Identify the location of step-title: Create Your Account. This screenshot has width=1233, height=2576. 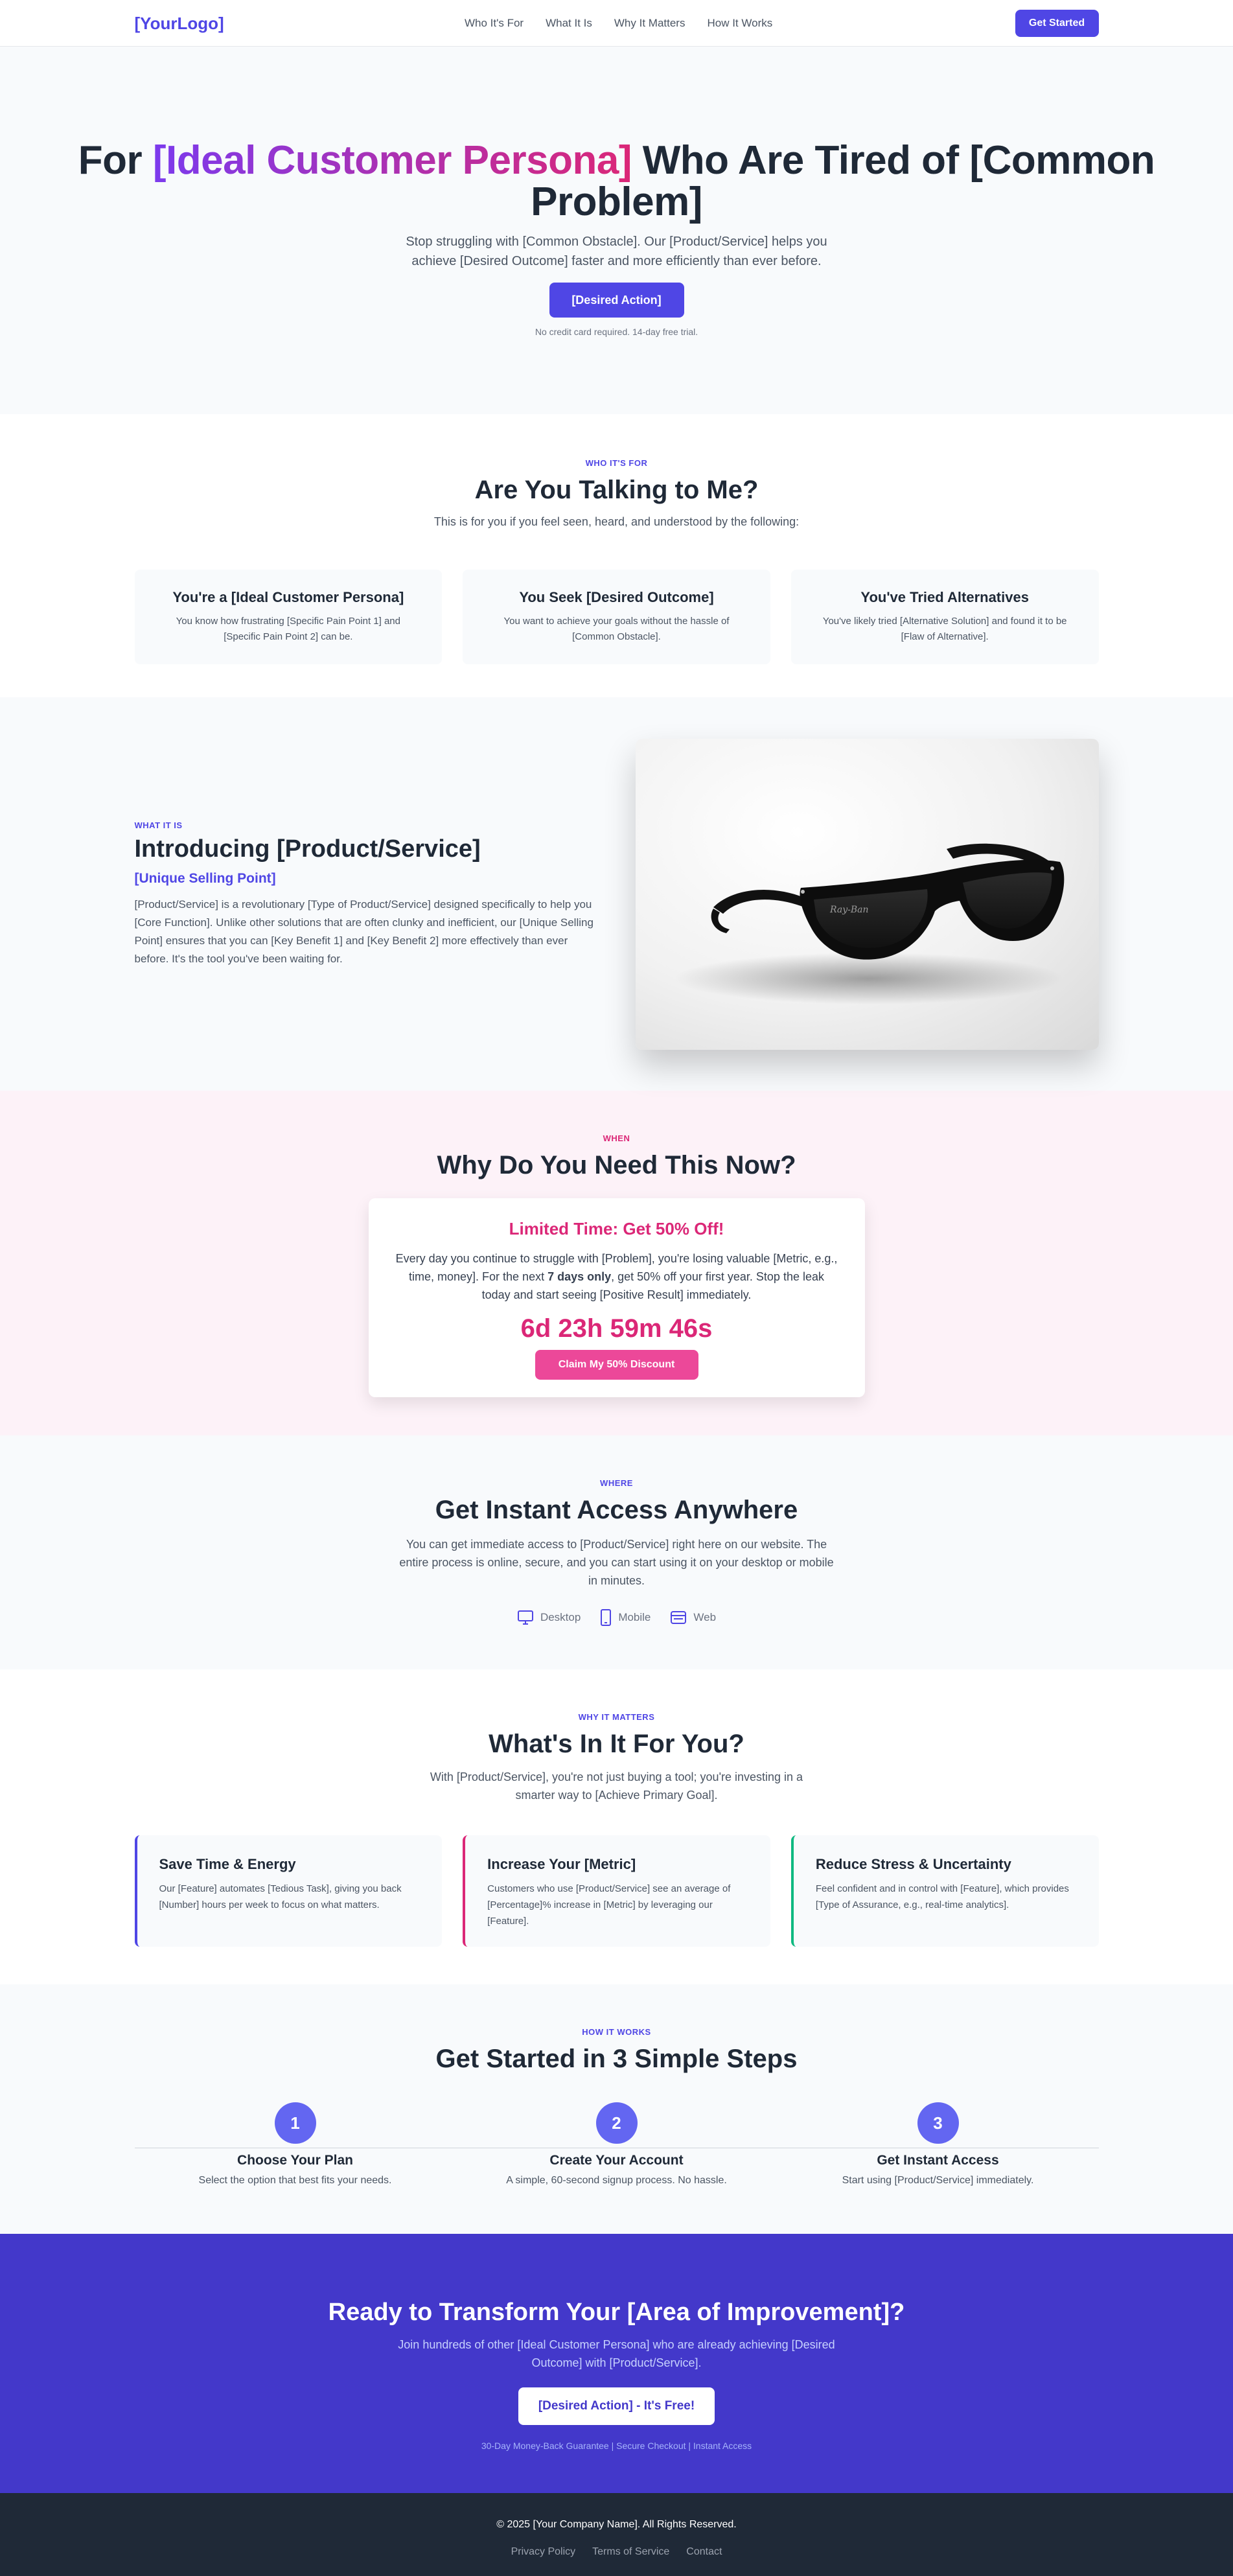
(616, 2161).